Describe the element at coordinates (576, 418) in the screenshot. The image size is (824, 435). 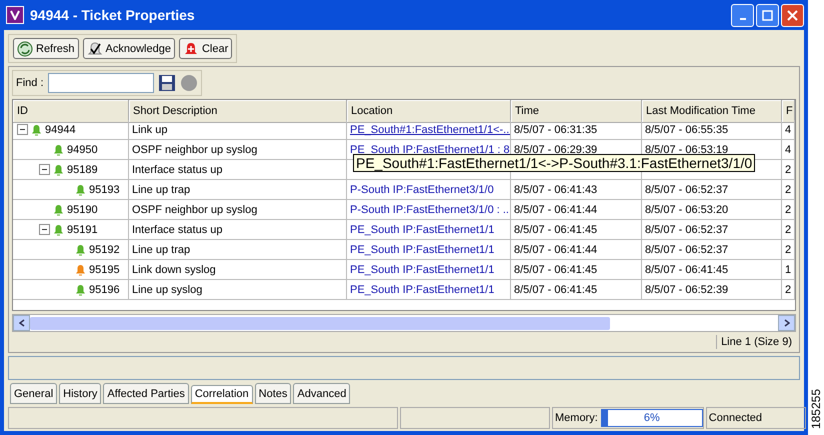
I see `memory-label: Memory:` at that location.